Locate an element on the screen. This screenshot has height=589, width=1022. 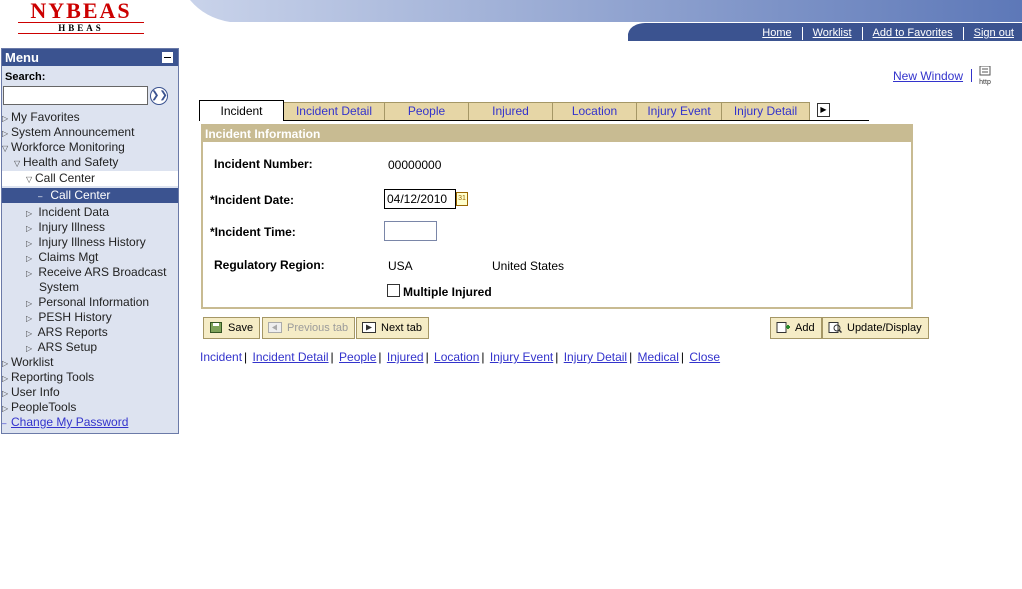
search-label: Search: is located at coordinates (25, 77).